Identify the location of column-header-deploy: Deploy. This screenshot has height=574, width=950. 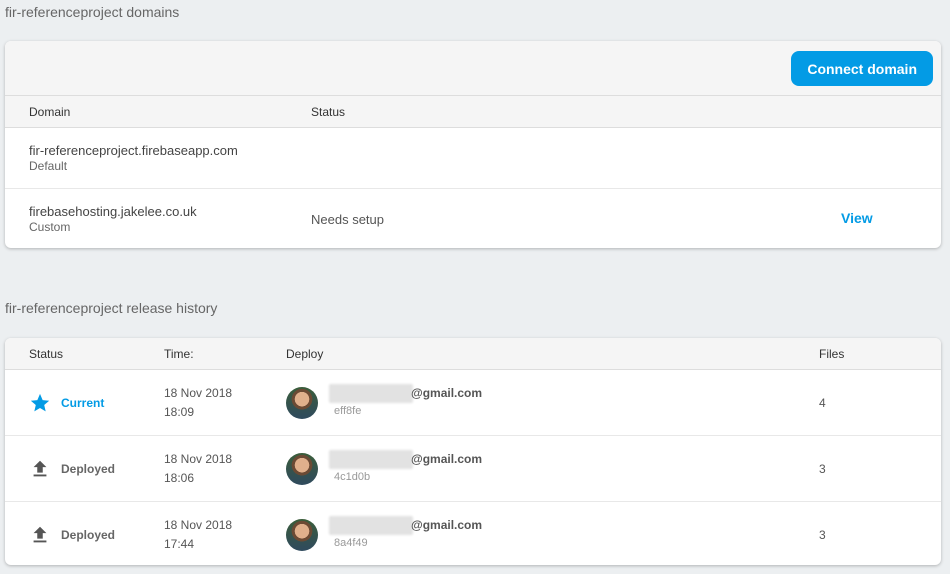
(305, 354).